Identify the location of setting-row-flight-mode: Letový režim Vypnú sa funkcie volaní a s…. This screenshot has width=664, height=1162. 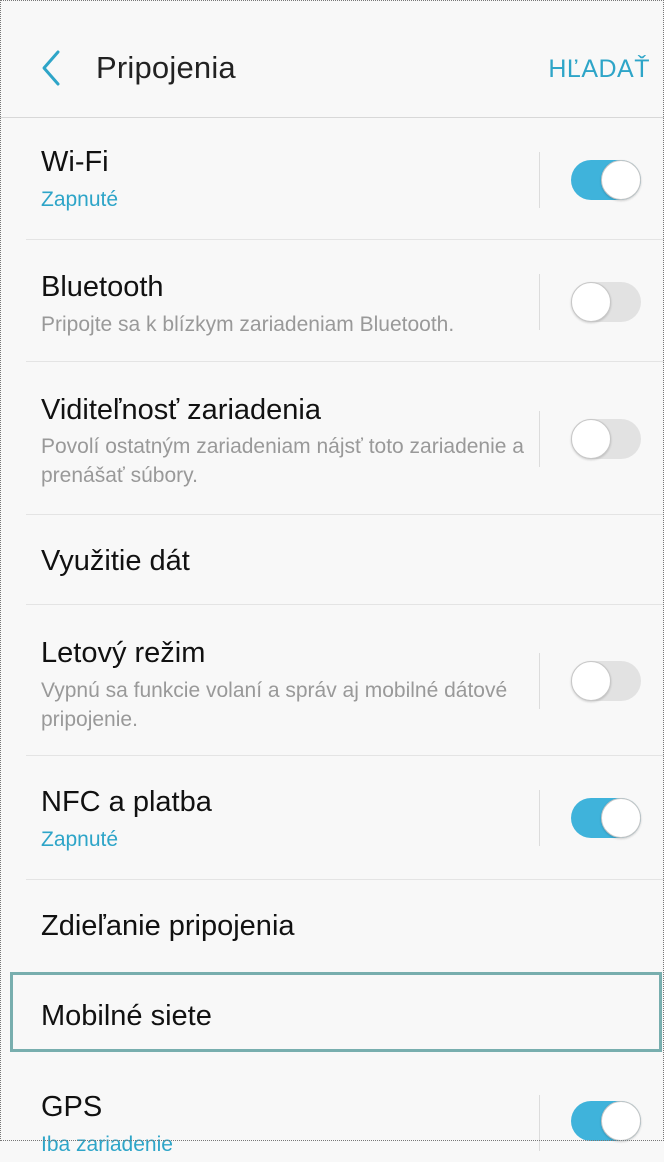
(332, 681).